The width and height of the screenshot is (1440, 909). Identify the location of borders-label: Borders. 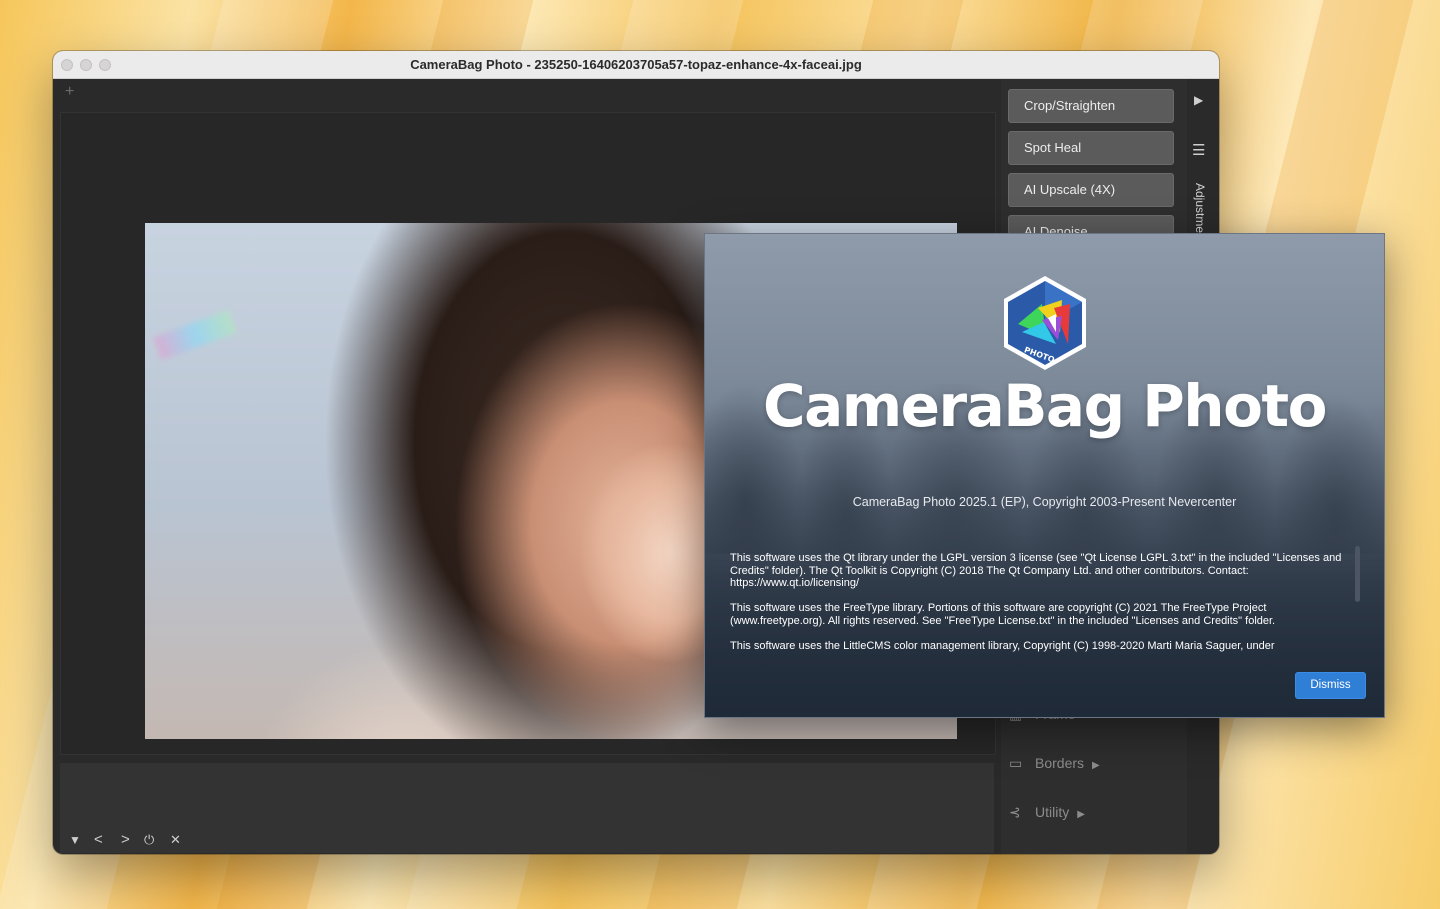
(1060, 763).